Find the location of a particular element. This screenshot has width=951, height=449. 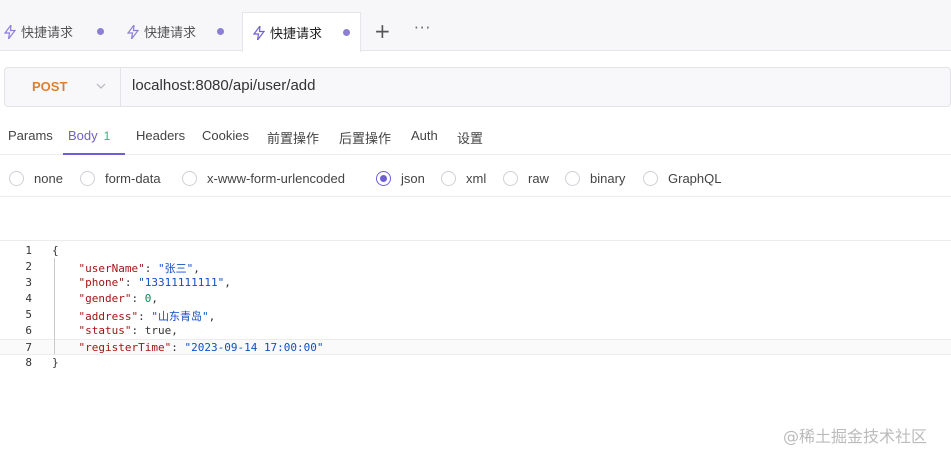

radio-binary: binary is located at coordinates (595, 178).